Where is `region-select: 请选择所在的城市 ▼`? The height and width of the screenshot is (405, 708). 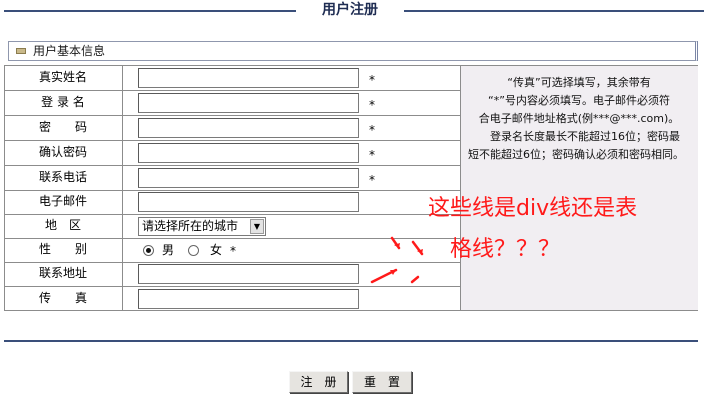 region-select: 请选择所在的城市 ▼ is located at coordinates (202, 226).